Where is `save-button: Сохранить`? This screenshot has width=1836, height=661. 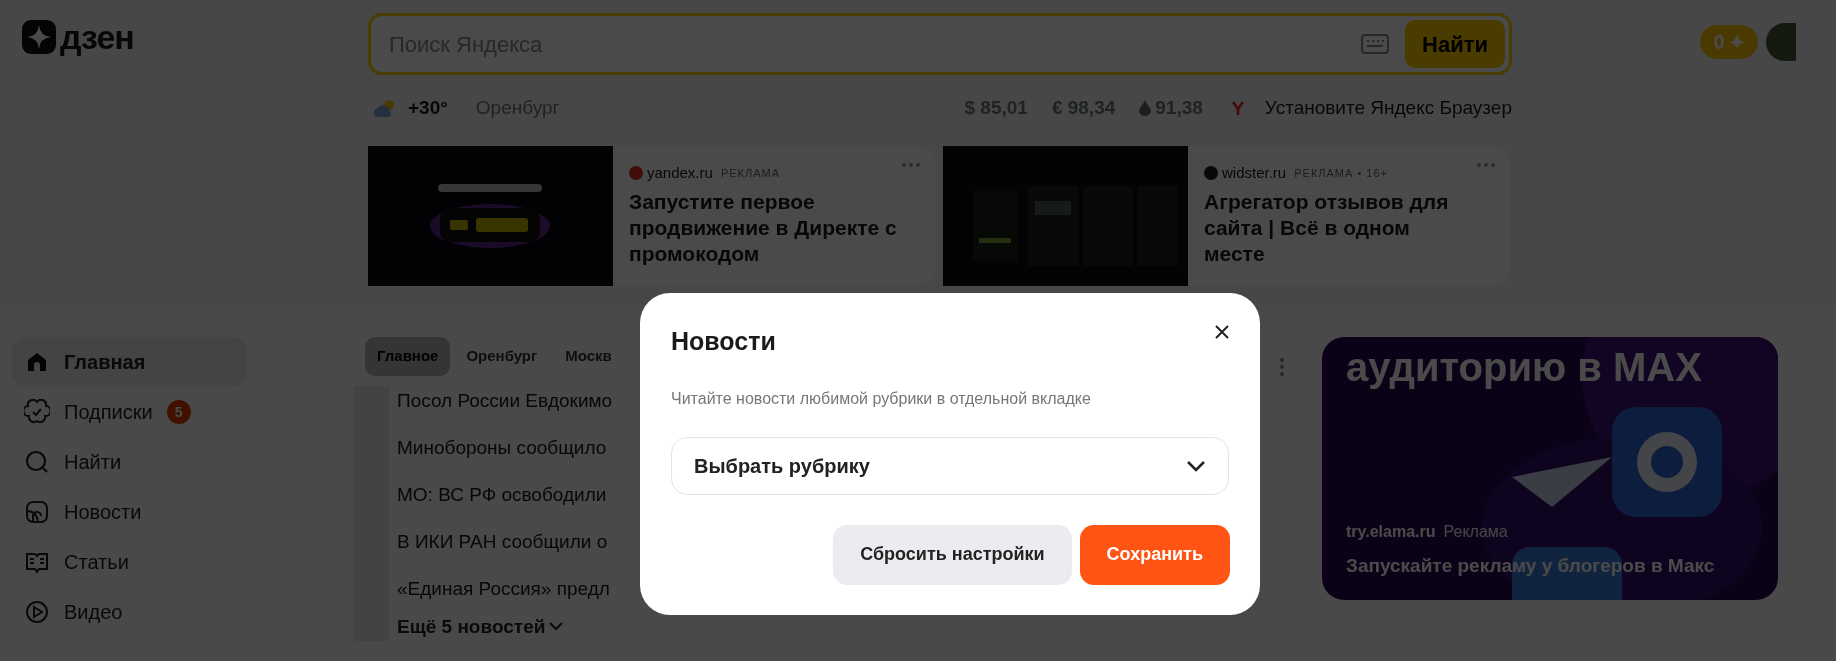
save-button: Сохранить is located at coordinates (1154, 554).